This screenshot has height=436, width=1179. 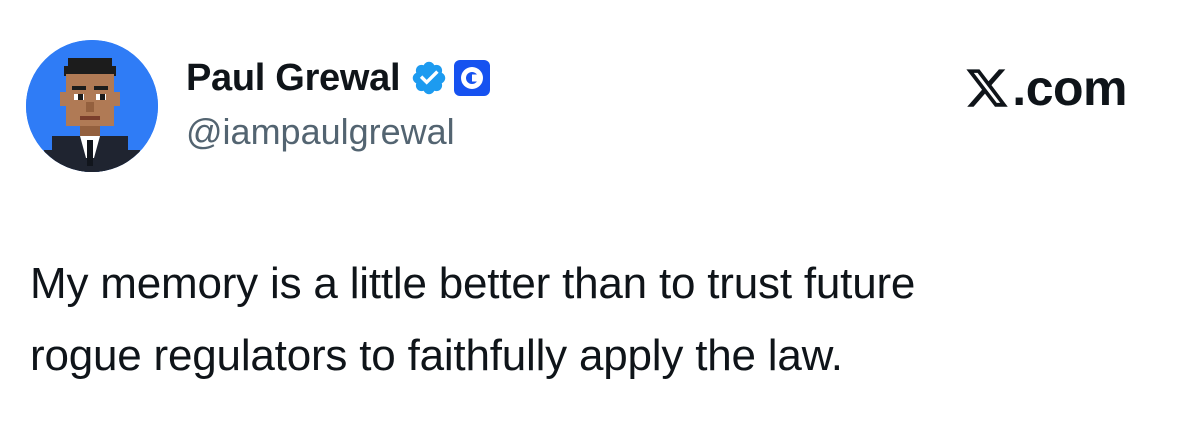 What do you see at coordinates (320, 132) in the screenshot?
I see `author-handle: @iampaulgrewal` at bounding box center [320, 132].